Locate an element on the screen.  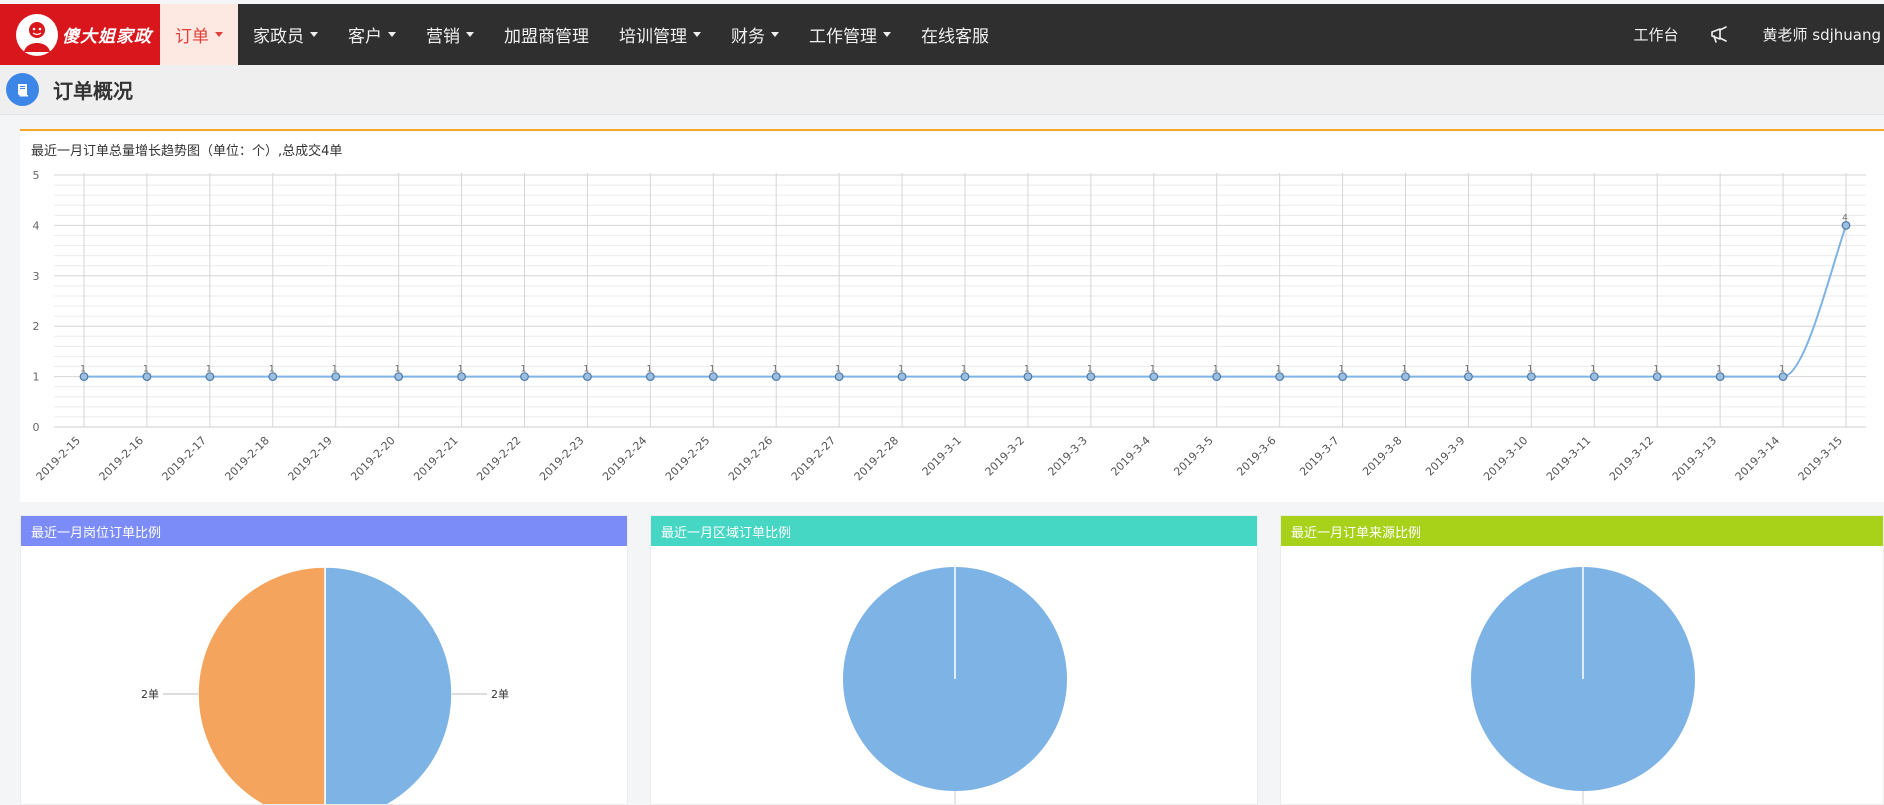
source-order-pie-chart is located at coordinates (1583, 685).